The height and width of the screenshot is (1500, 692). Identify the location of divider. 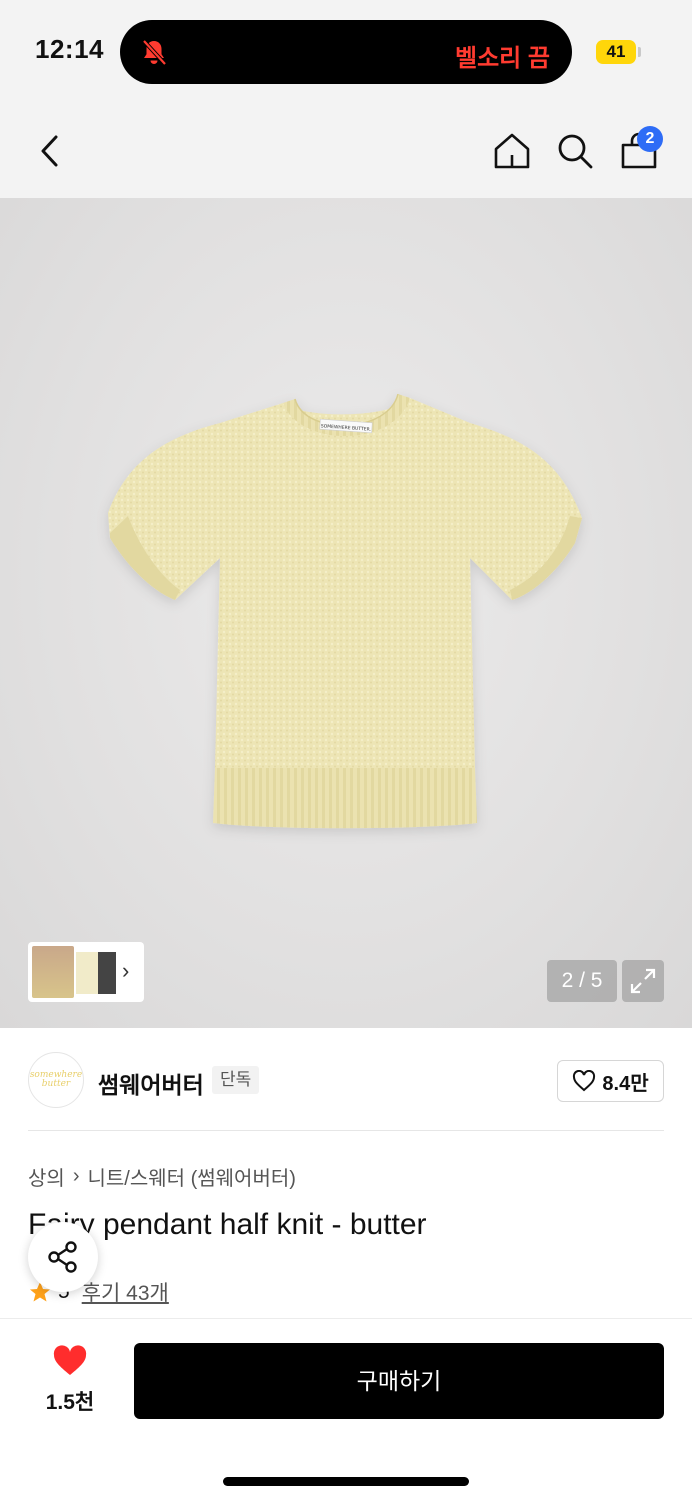
(346, 1130).